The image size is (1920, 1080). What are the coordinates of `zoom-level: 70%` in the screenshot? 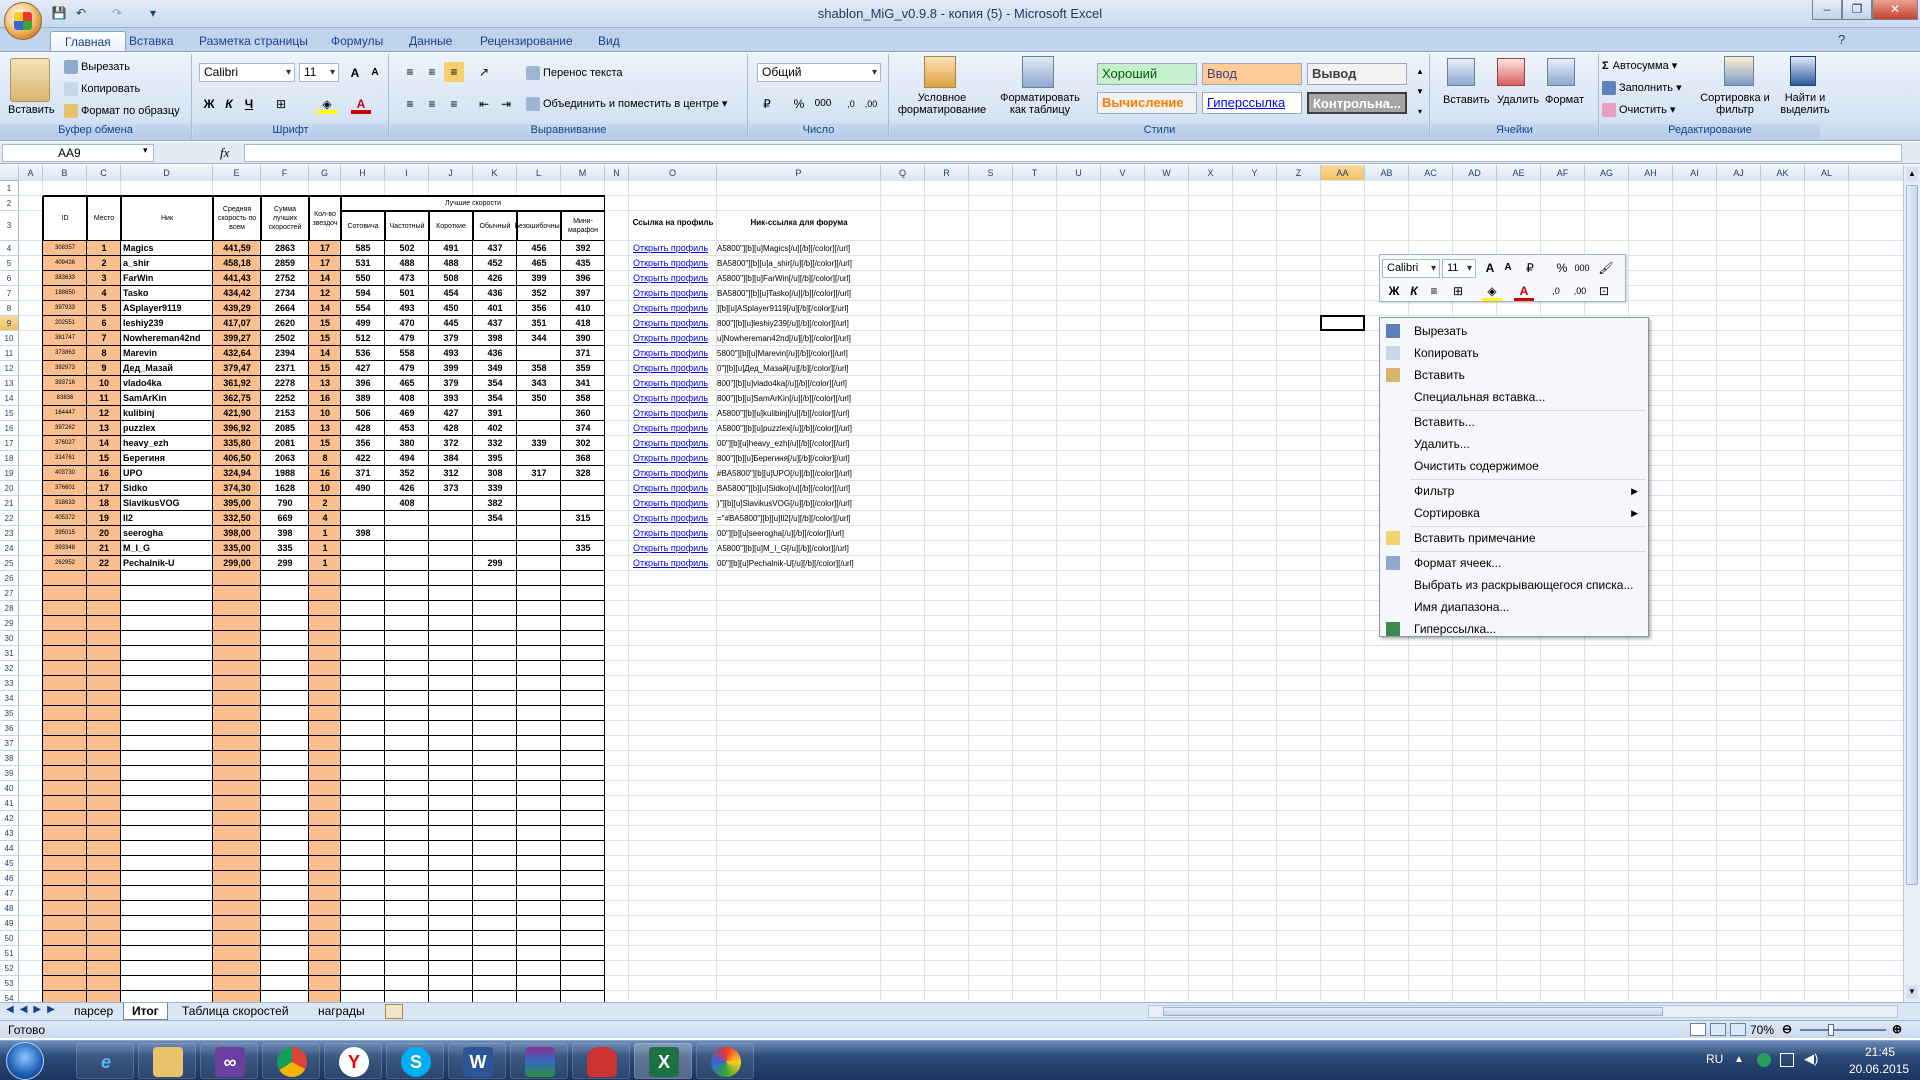 It's located at (1762, 1030).